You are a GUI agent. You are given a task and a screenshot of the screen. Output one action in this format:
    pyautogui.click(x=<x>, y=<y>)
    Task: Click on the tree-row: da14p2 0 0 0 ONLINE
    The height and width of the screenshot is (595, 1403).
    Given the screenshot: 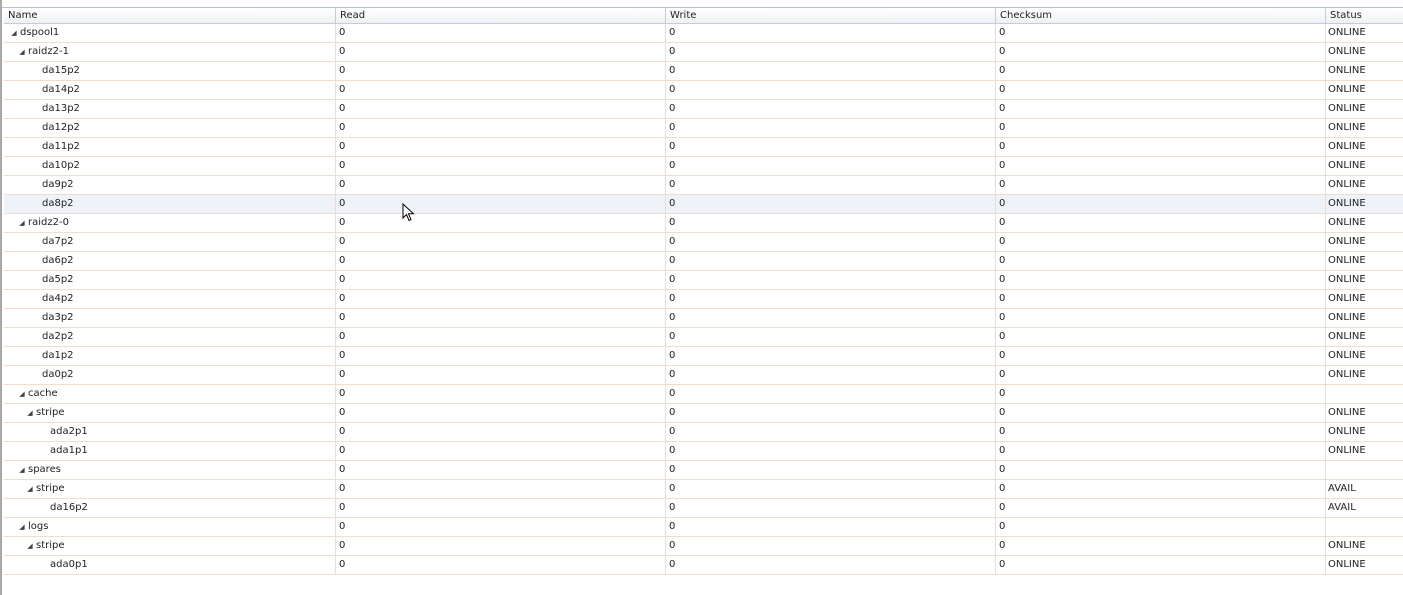 What is the action you would take?
    pyautogui.click(x=703, y=90)
    